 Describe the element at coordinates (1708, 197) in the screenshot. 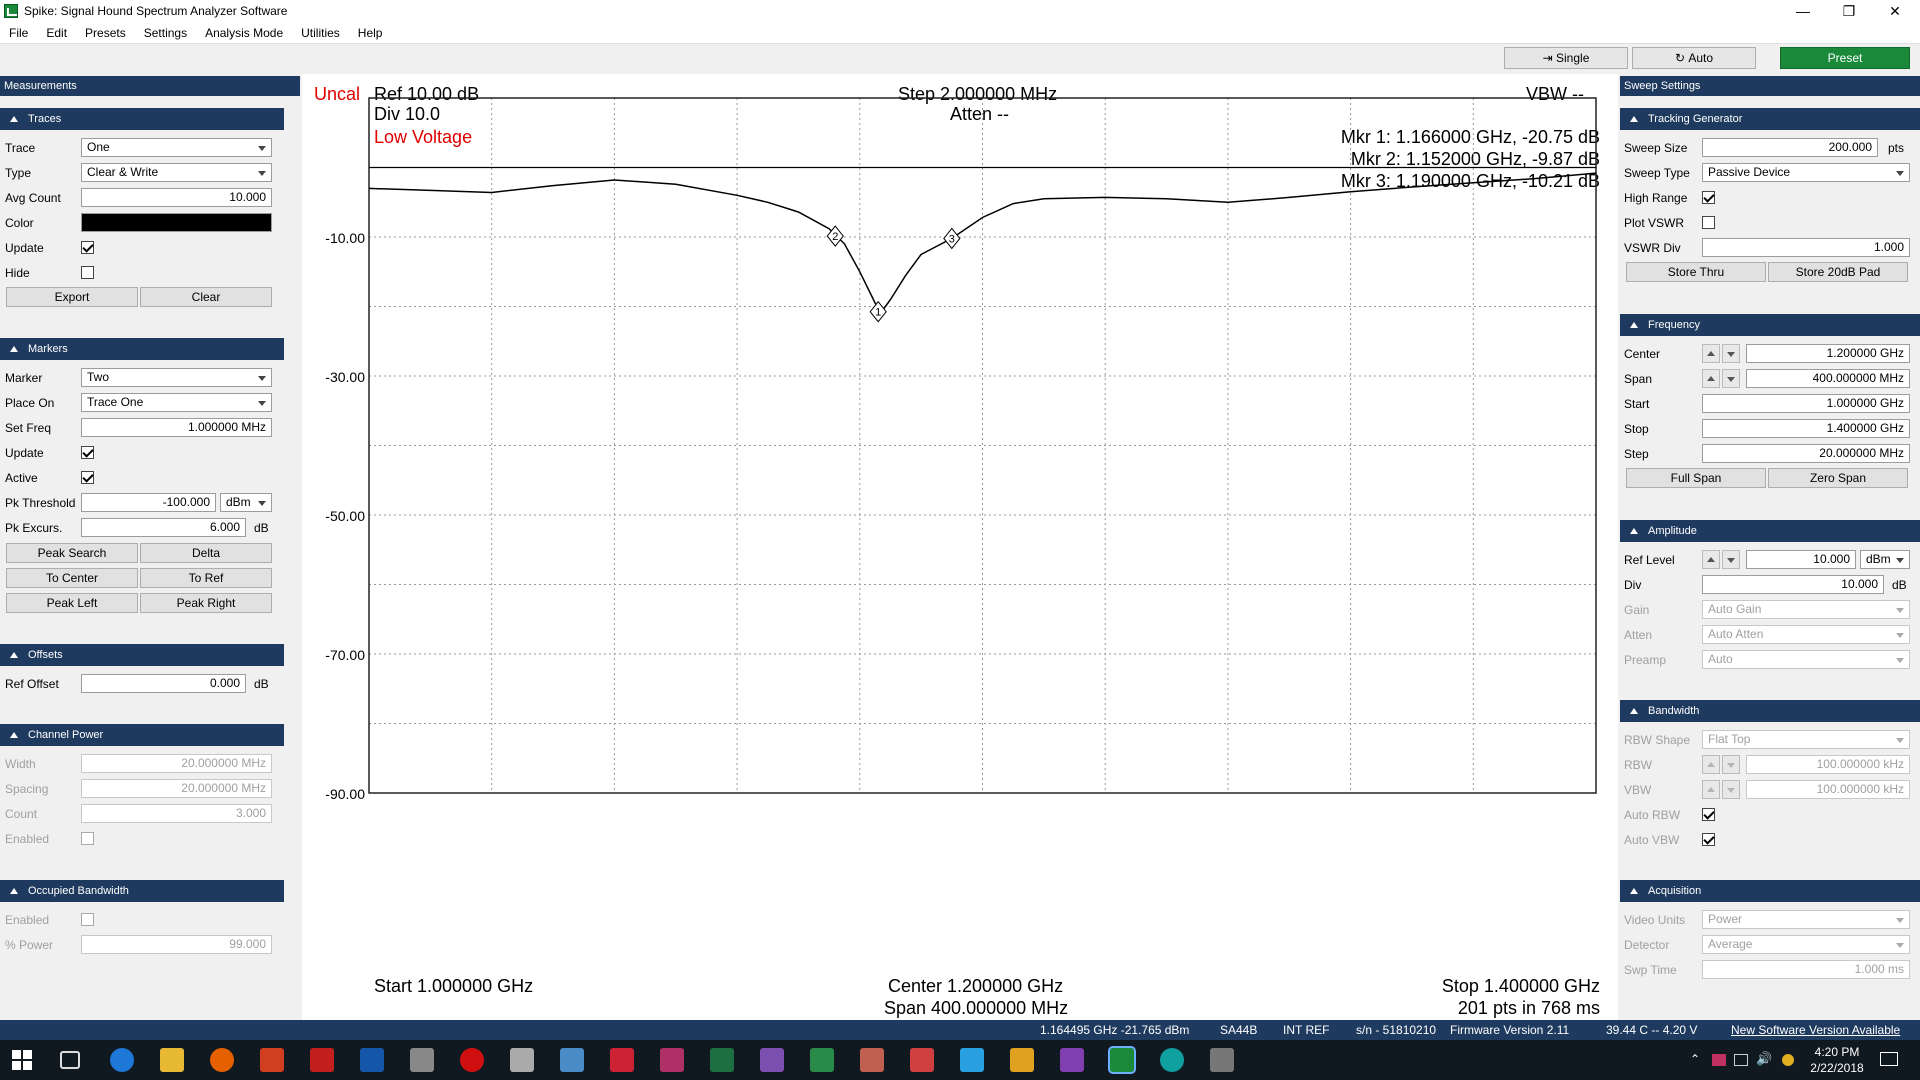

I see `high-range-checkbox` at that location.